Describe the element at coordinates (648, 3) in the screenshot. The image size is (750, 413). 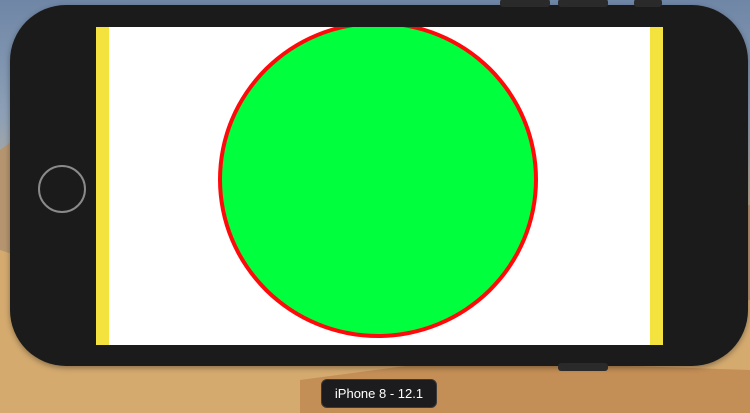
I see `mute-switch` at that location.